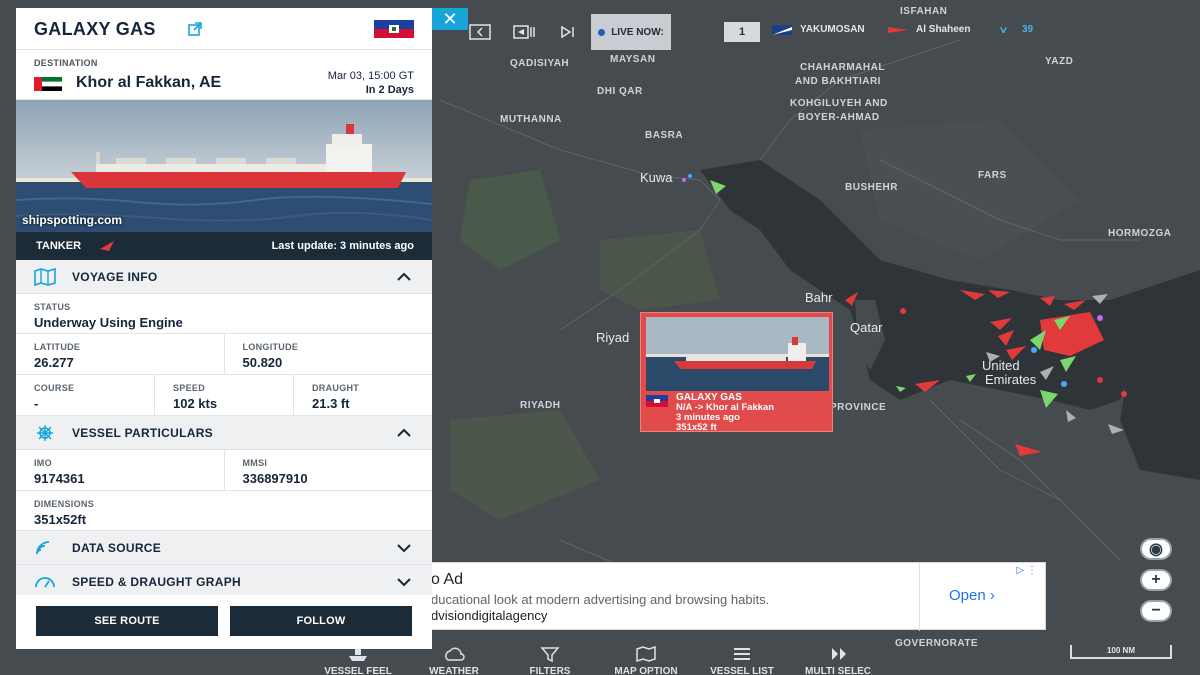 This screenshot has height=675, width=1200. Describe the element at coordinates (782, 29) in the screenshot. I see `flag-marshall-icon` at that location.